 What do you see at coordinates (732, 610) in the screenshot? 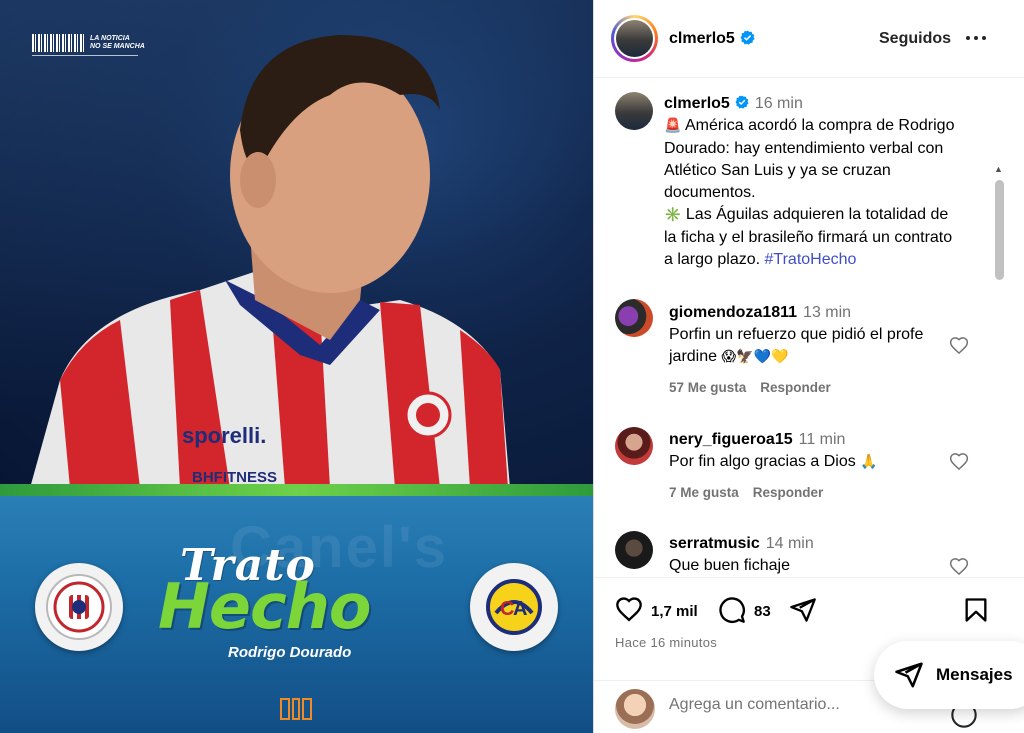
I see `comment-bubble-icon` at bounding box center [732, 610].